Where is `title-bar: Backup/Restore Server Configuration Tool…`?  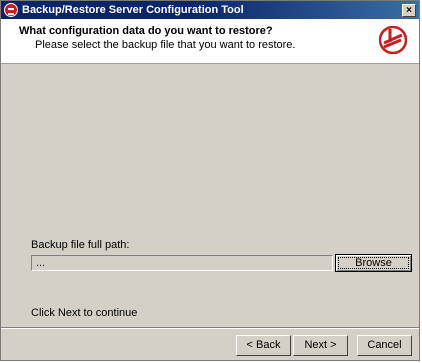
title-bar: Backup/Restore Server Configuration Tool… is located at coordinates (210, 10).